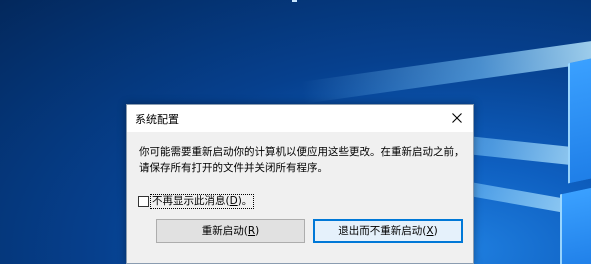 The image size is (591, 264). Describe the element at coordinates (143, 201) in the screenshot. I see `dont-show-again-checkbox` at that location.